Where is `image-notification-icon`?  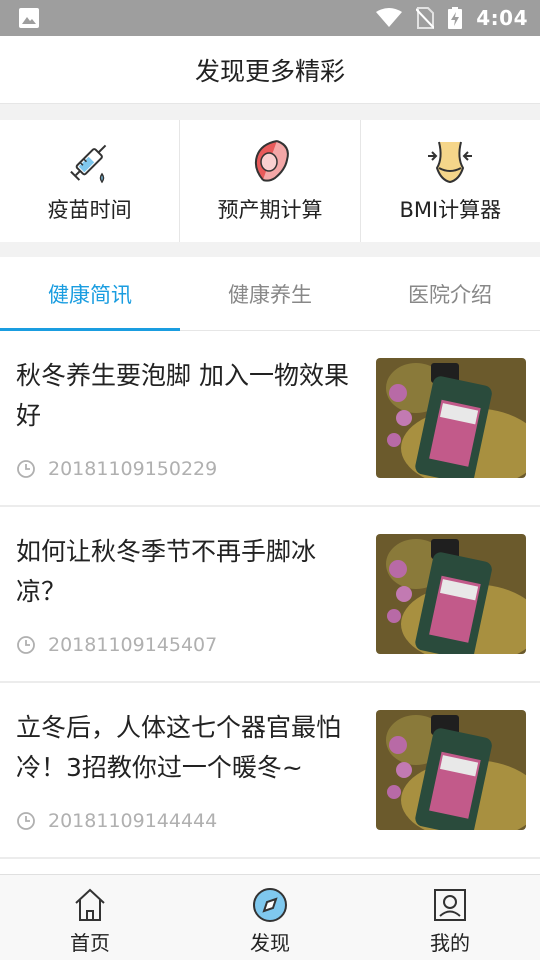 image-notification-icon is located at coordinates (29, 18).